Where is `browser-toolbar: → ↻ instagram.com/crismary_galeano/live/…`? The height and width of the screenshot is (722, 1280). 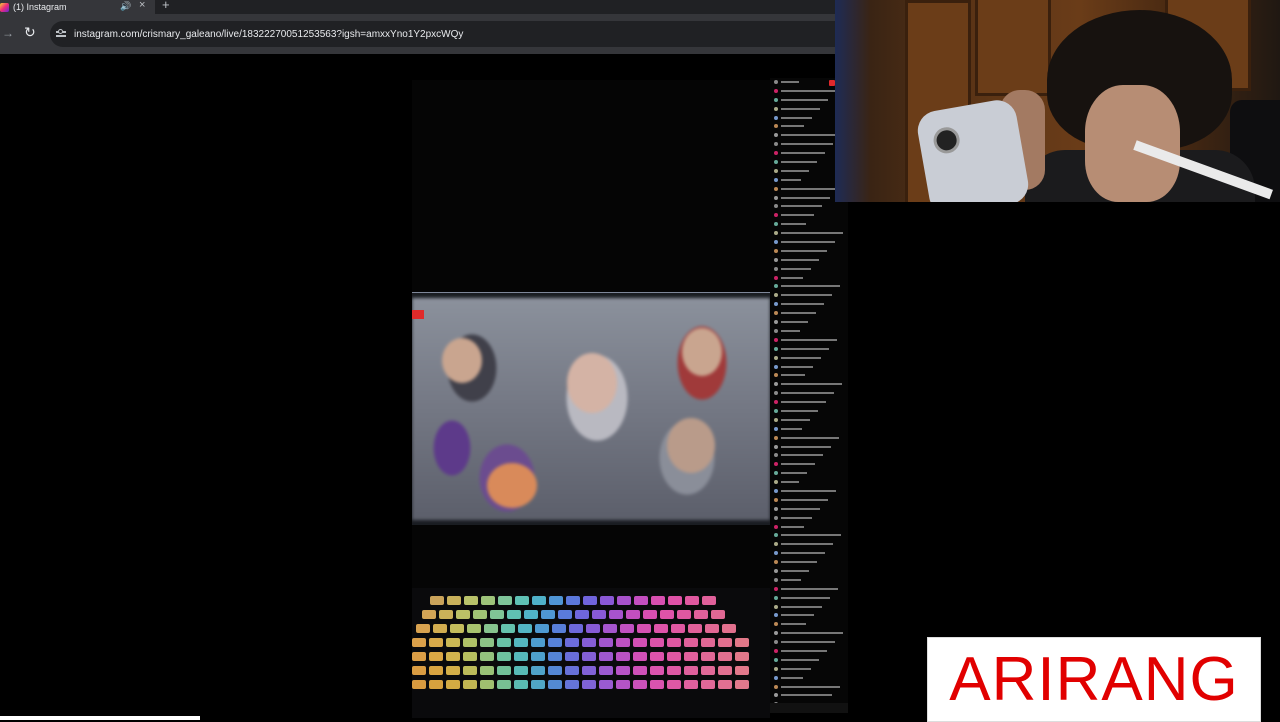
browser-toolbar: → ↻ instagram.com/crismary_galeano/live/… is located at coordinates (420, 34).